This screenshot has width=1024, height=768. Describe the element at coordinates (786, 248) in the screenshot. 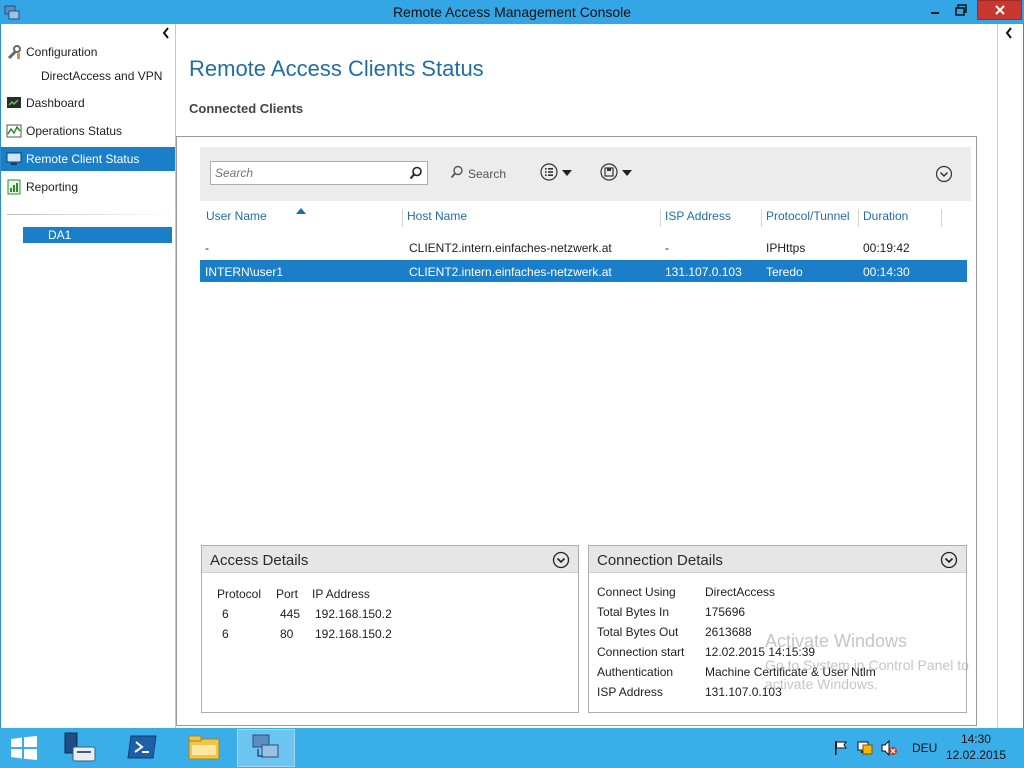

I see `cell-protocol: IPHttps` at that location.